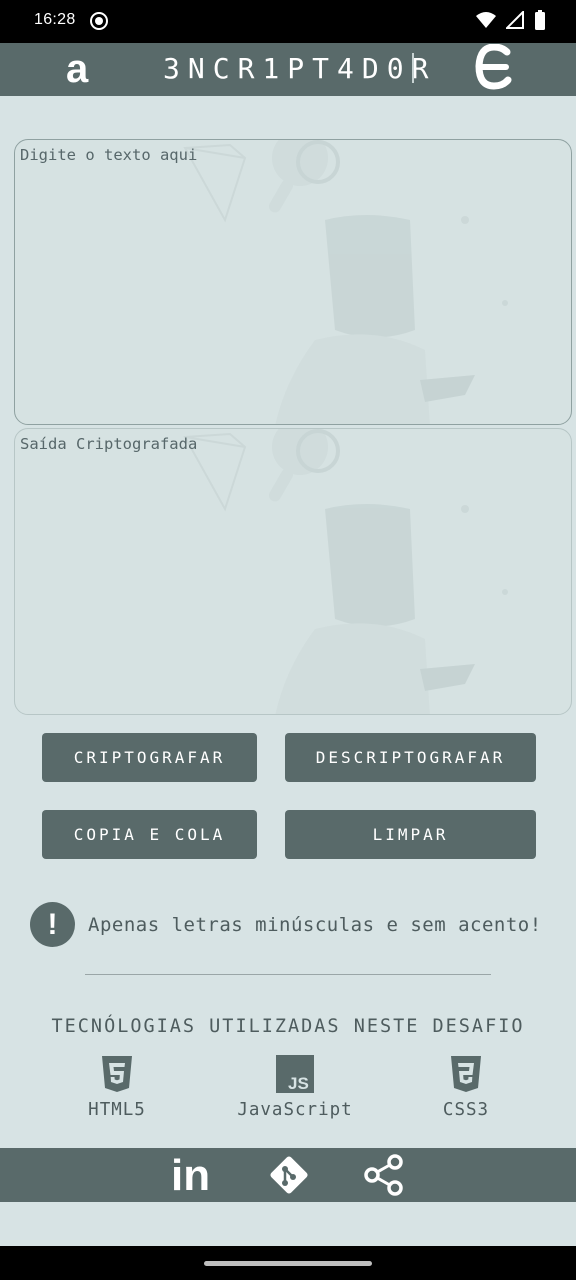  I want to click on title-cursor, so click(413, 68).